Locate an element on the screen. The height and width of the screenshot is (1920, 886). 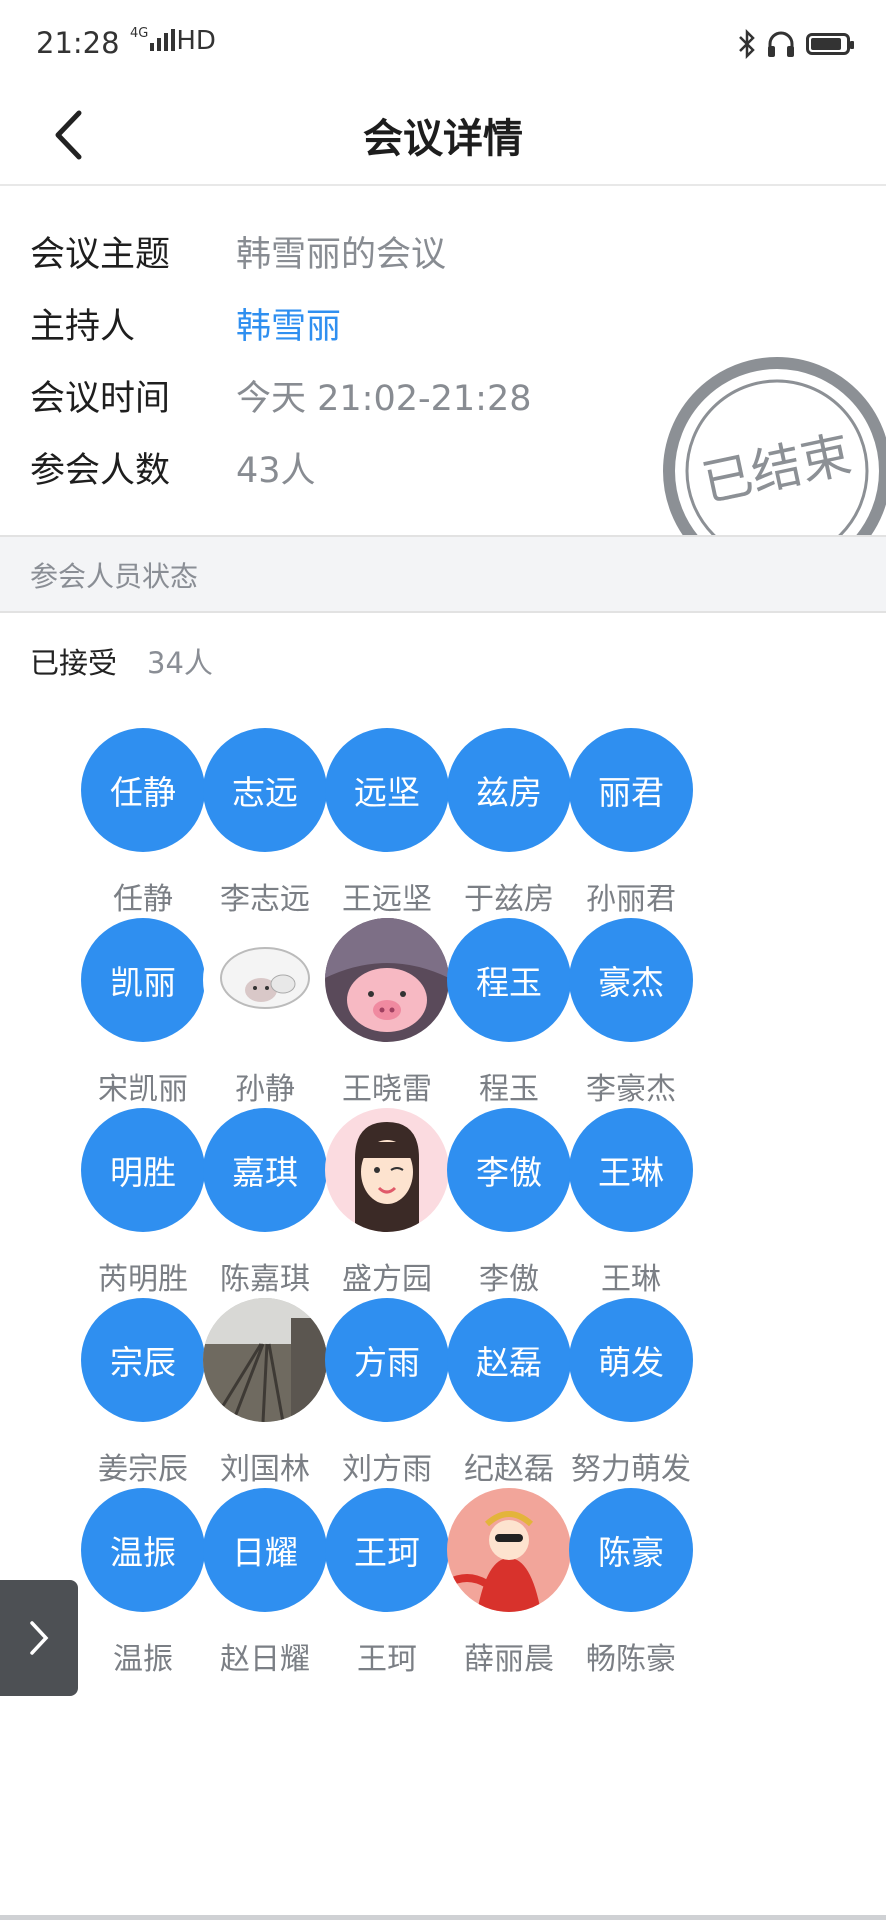
avatar: 王琳 is located at coordinates (631, 1170).